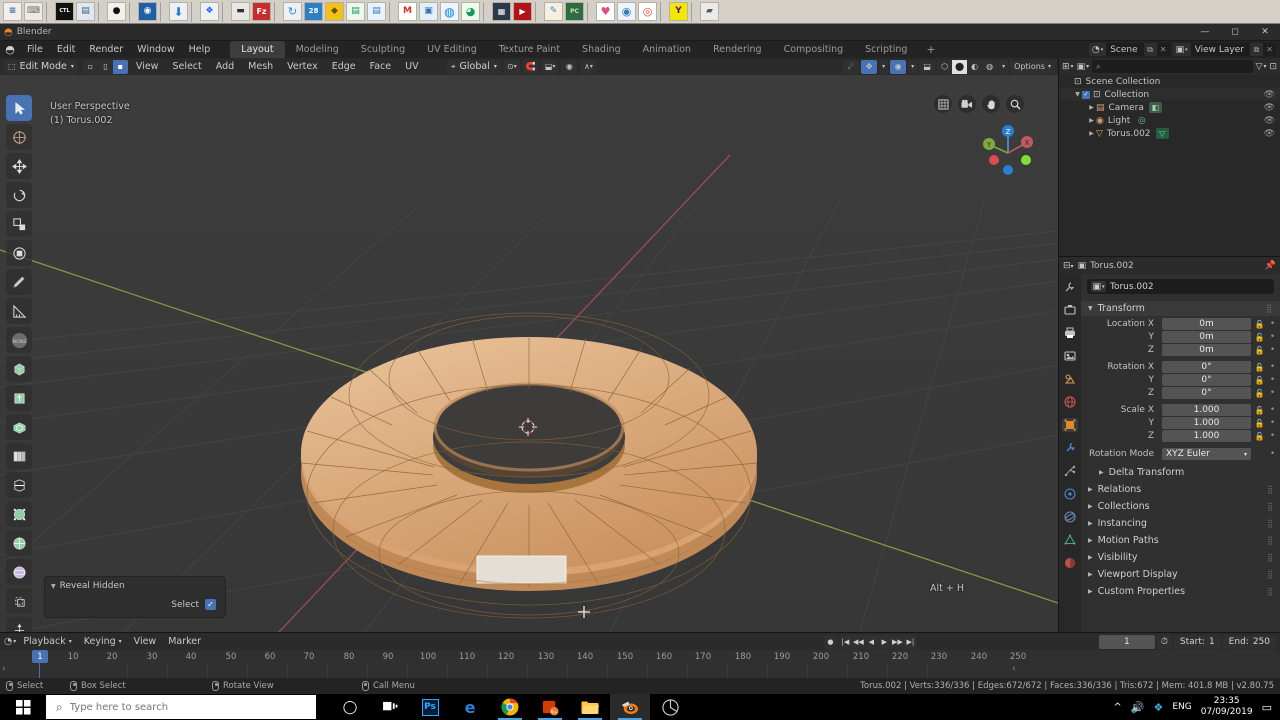 The height and width of the screenshot is (720, 1280). What do you see at coordinates (35, 49) in the screenshot?
I see `menu-file: File` at bounding box center [35, 49].